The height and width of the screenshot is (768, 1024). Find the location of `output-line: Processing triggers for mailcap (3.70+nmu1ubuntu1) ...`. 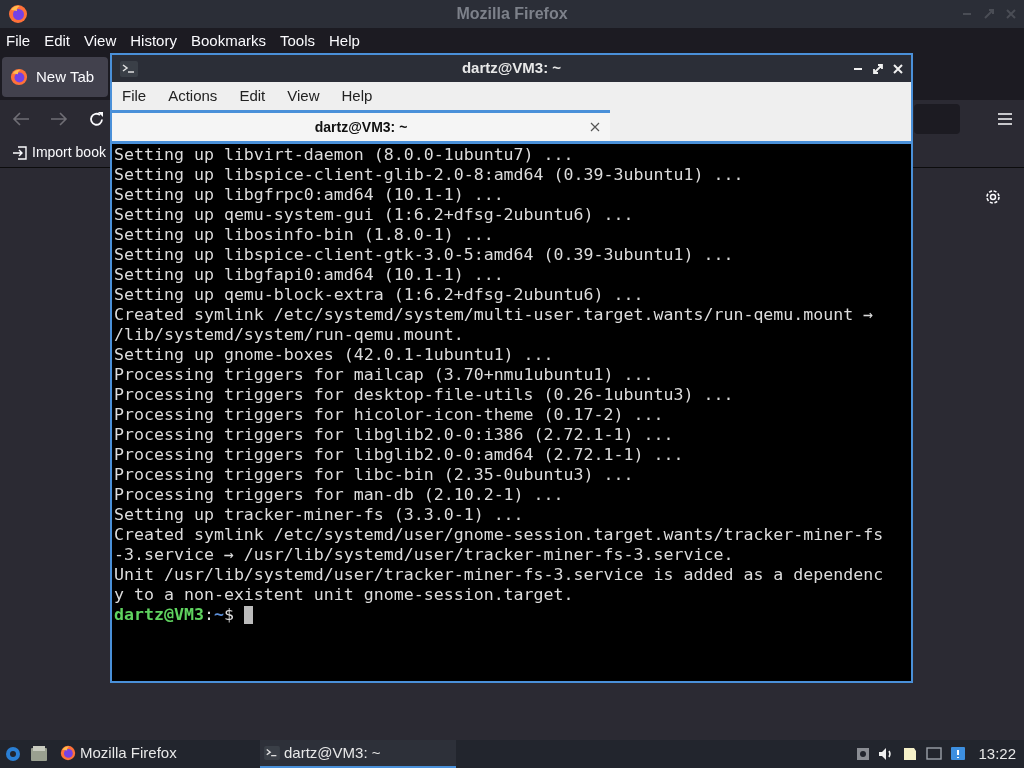

output-line: Processing triggers for mailcap (3.70+nmu1ubuntu1) ... is located at coordinates (384, 375).